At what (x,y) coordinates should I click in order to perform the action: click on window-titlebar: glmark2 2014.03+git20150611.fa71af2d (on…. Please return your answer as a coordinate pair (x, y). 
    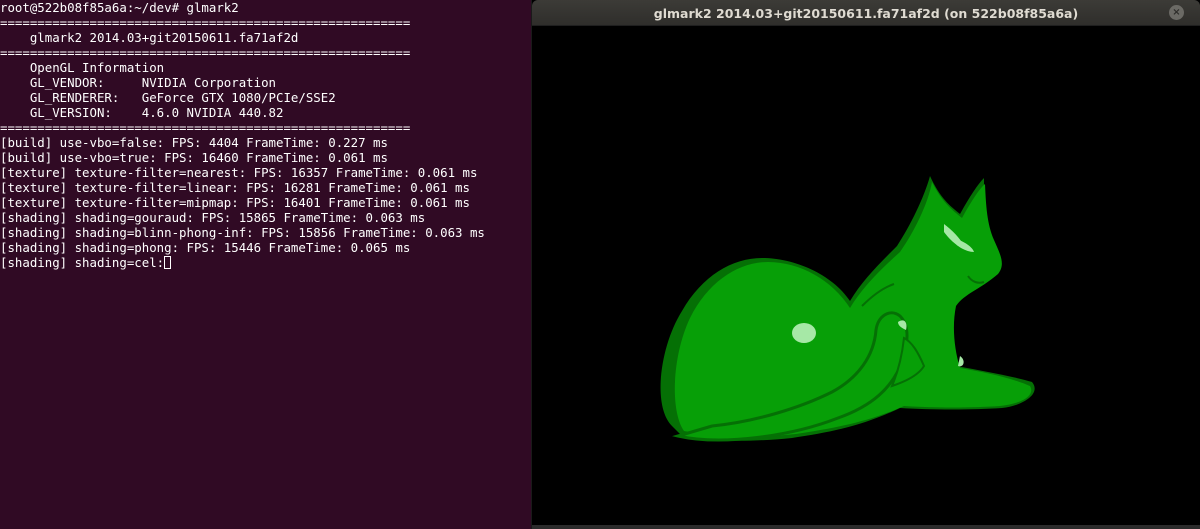
    Looking at the image, I should click on (866, 13).